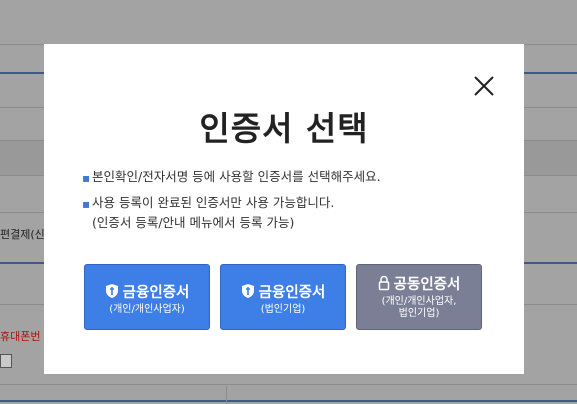  I want to click on joint-cert-button: 공동인증서 (개인/개인사업자, 법인기업), so click(419, 297).